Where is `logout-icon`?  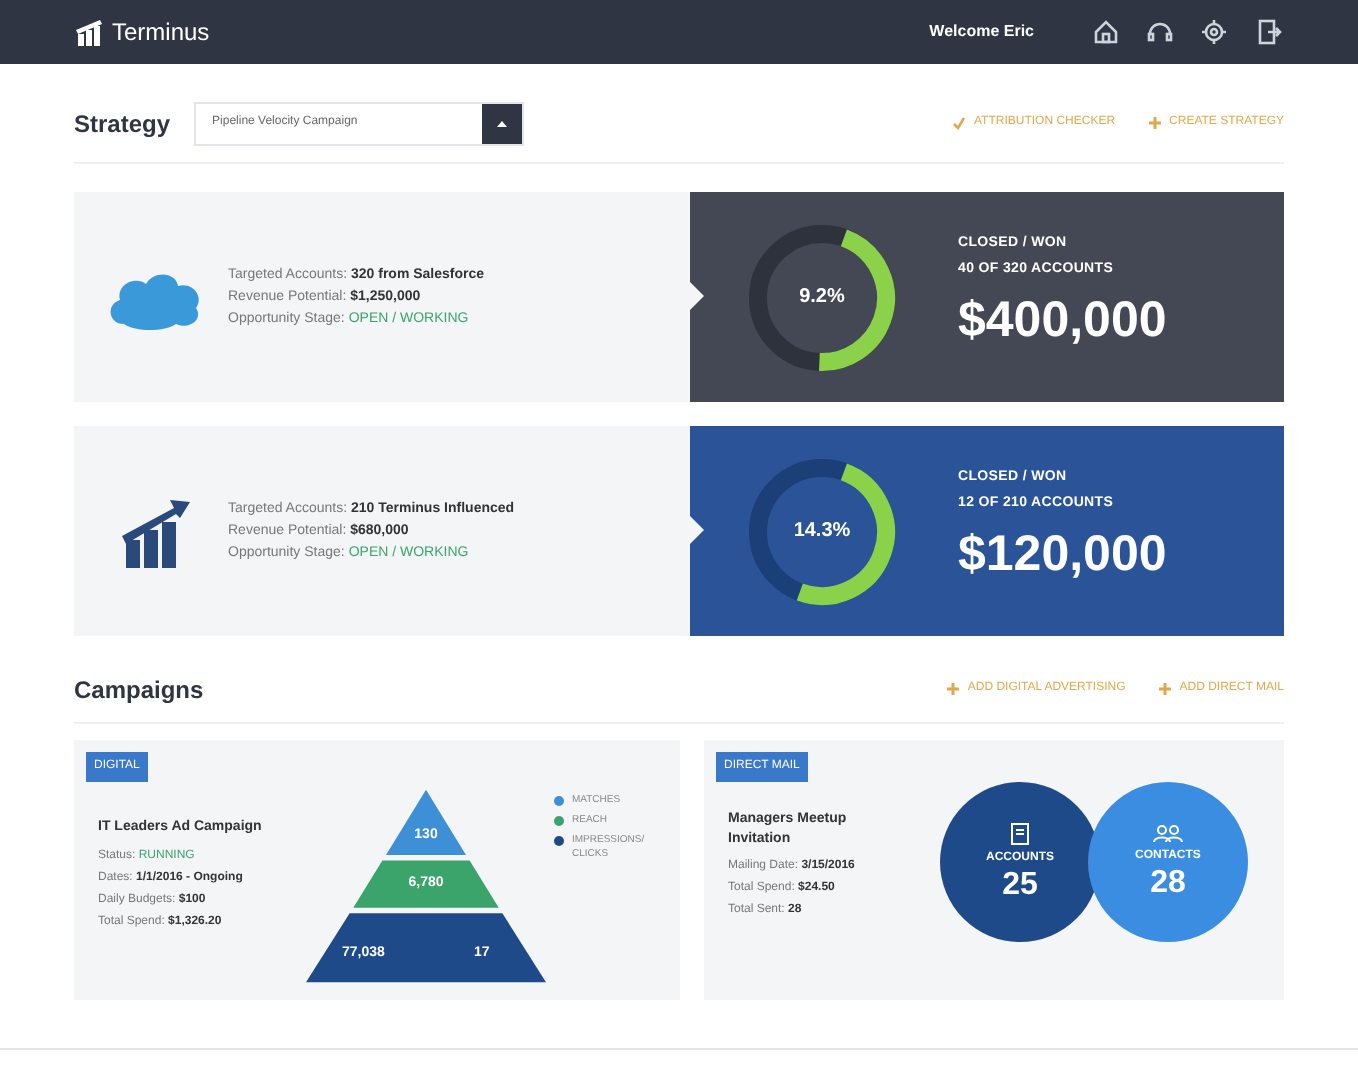
logout-icon is located at coordinates (1268, 32).